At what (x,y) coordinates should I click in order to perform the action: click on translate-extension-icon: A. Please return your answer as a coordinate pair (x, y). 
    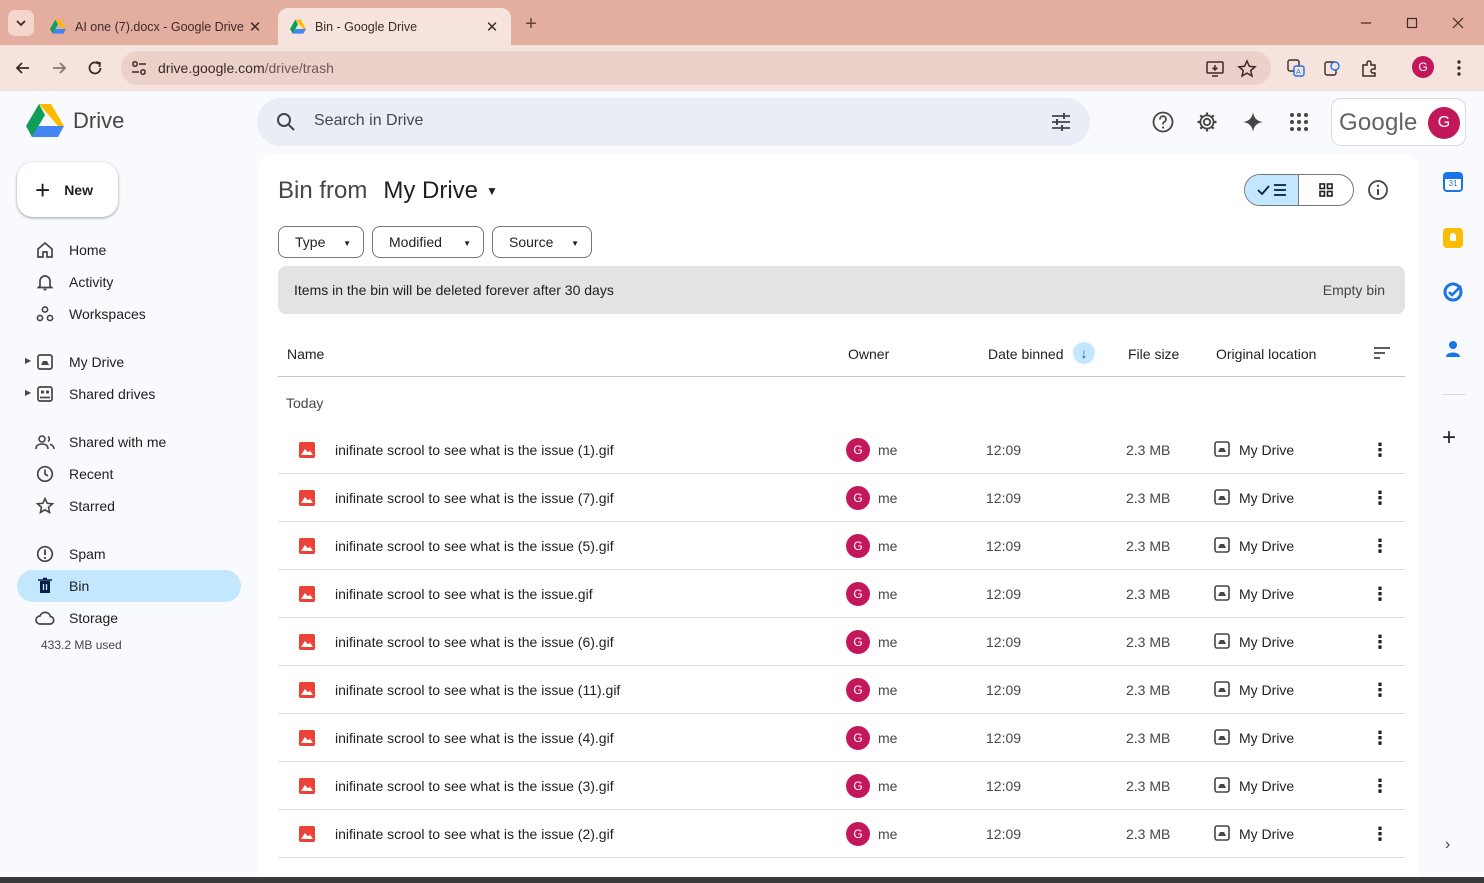
    Looking at the image, I should click on (1296, 68).